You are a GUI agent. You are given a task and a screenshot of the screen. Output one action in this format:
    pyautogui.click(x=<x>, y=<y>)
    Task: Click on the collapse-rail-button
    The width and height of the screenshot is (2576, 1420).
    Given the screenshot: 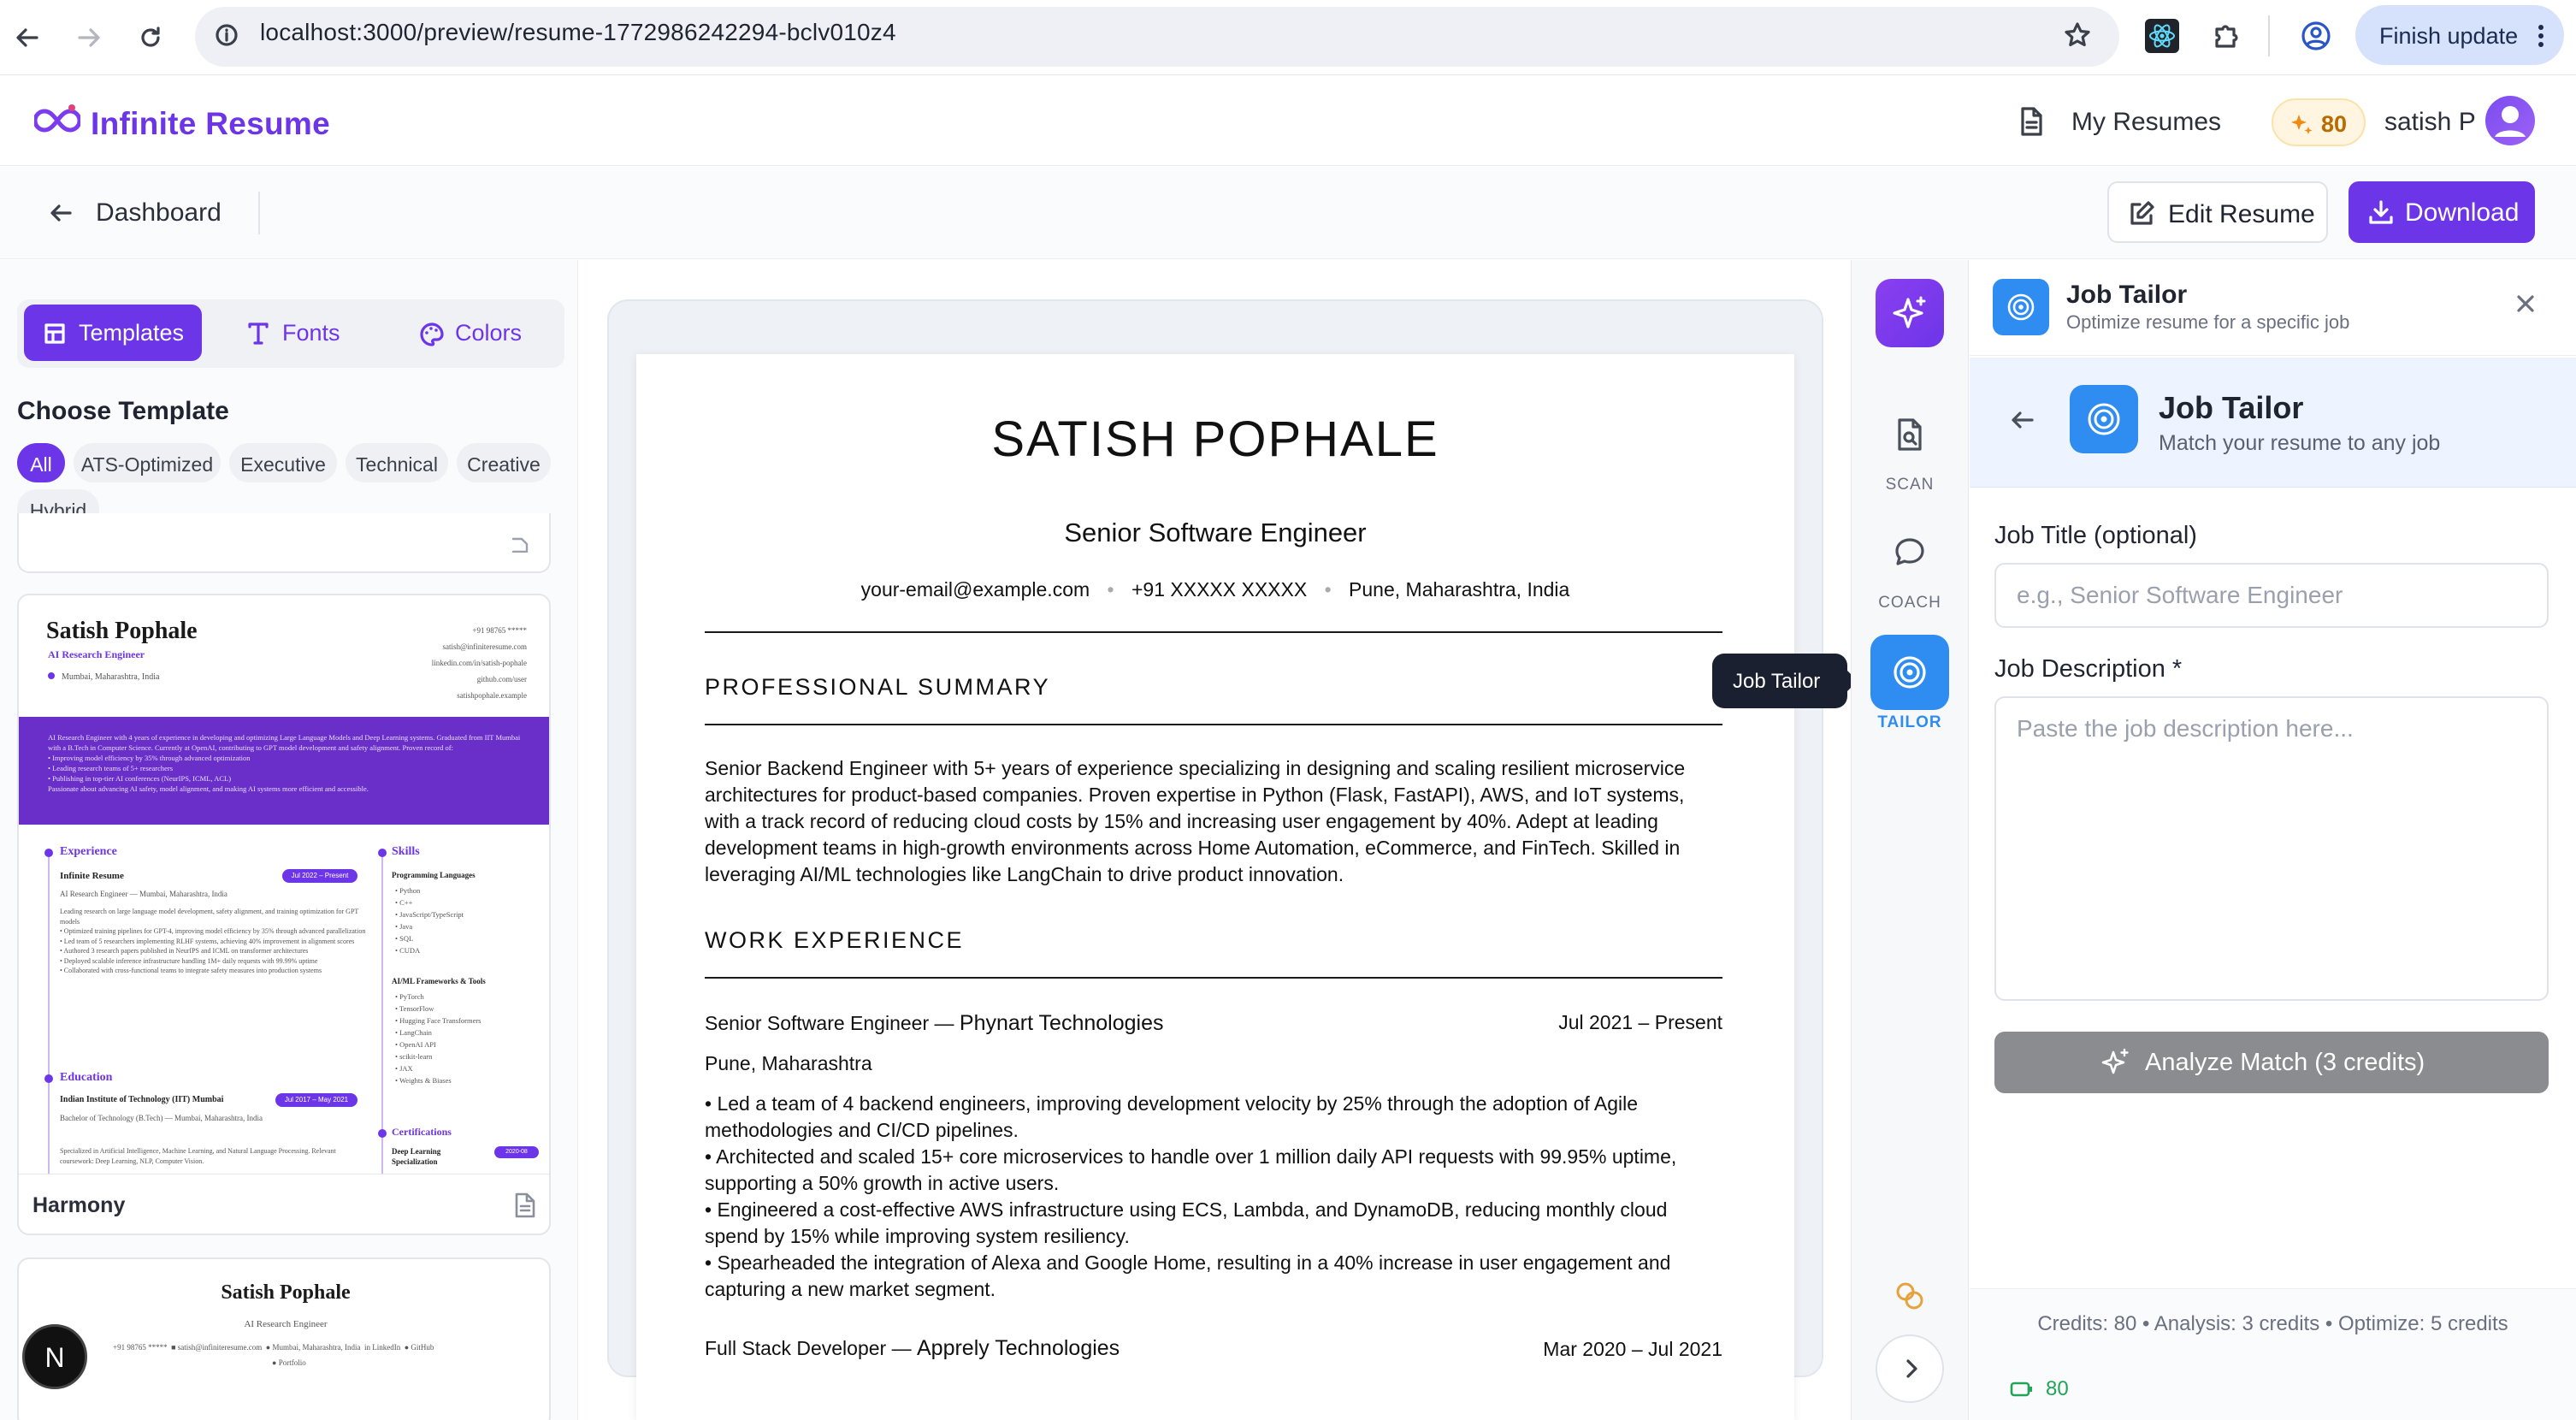 What is the action you would take?
    pyautogui.click(x=1910, y=1368)
    